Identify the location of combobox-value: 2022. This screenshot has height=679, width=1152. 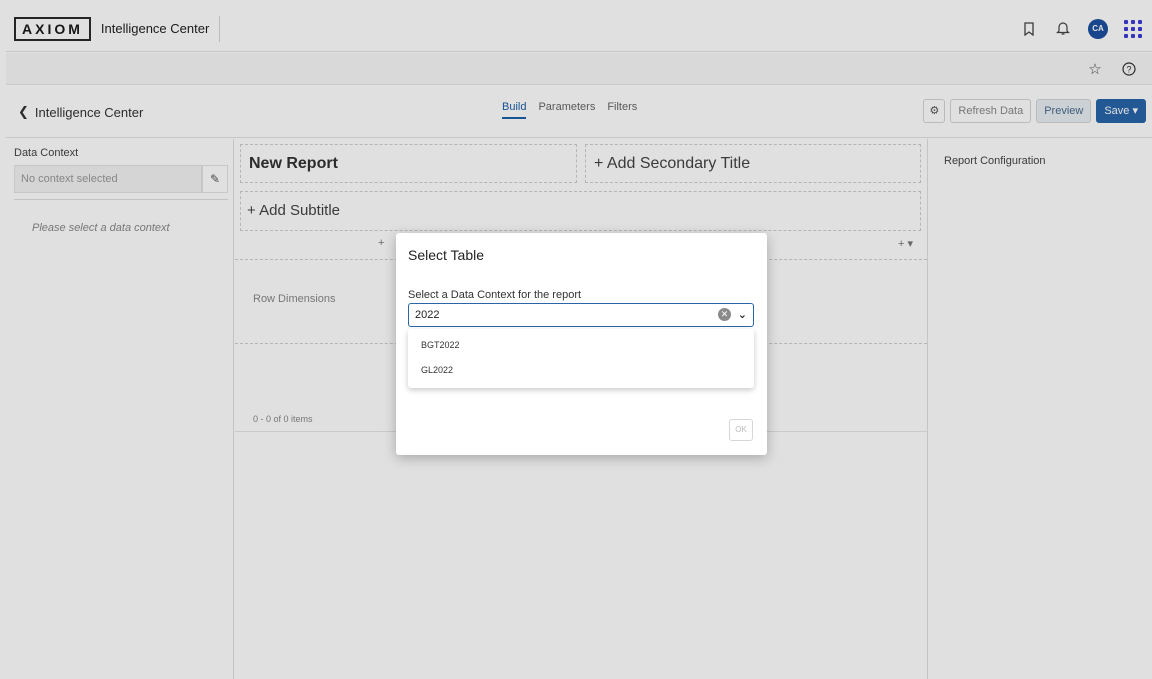
(427, 315).